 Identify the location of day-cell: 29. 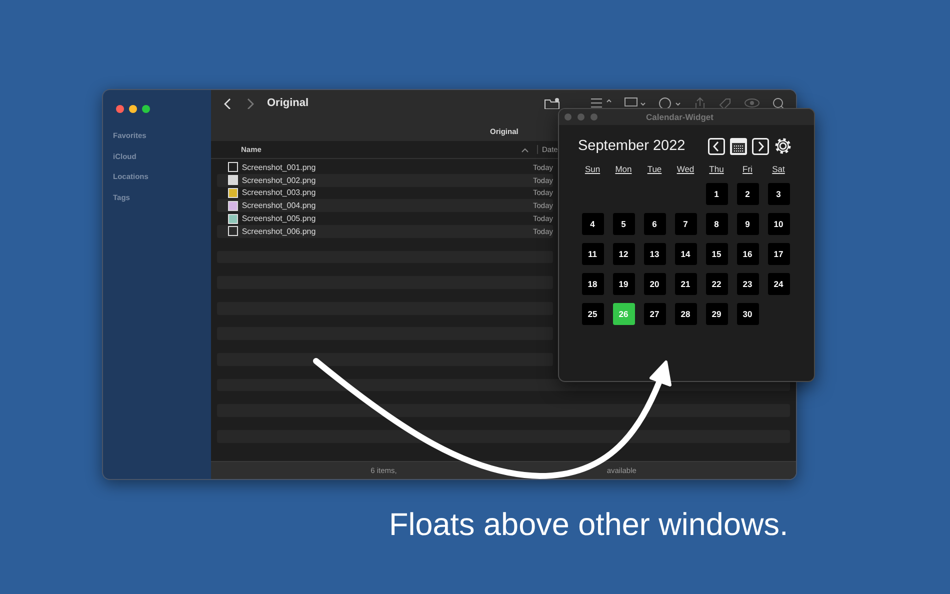
(717, 314).